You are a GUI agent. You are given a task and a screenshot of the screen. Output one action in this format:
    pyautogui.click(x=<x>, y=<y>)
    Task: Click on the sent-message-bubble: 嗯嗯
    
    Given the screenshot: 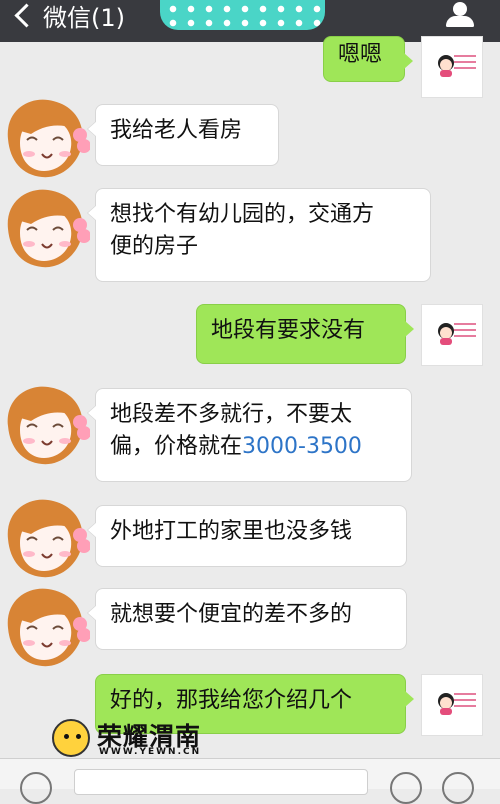 What is the action you would take?
    pyautogui.click(x=368, y=59)
    